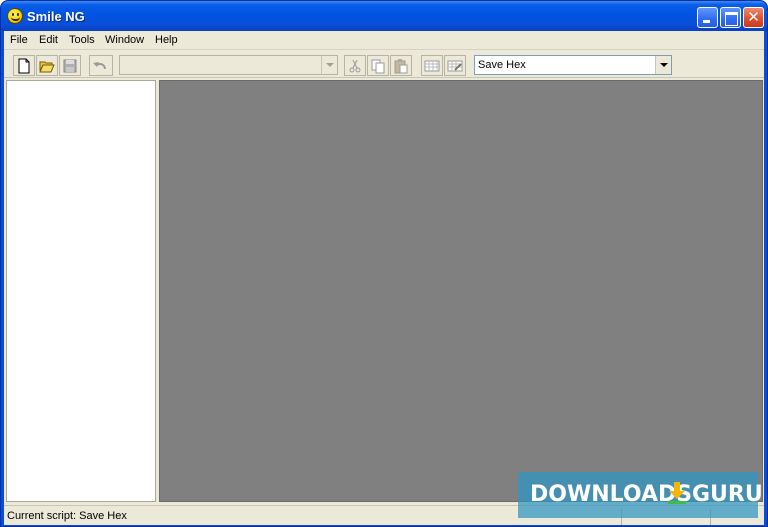  Describe the element at coordinates (124, 40) in the screenshot. I see `menu-window: Window` at that location.